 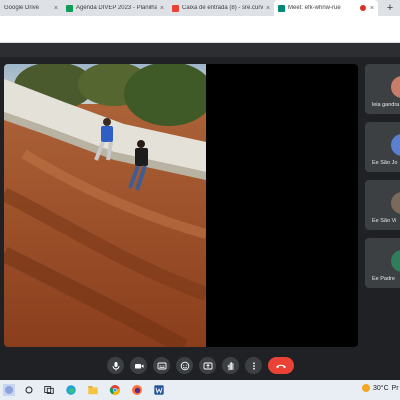 What do you see at coordinates (200, 390) in the screenshot?
I see `windows-taskbar` at bounding box center [200, 390].